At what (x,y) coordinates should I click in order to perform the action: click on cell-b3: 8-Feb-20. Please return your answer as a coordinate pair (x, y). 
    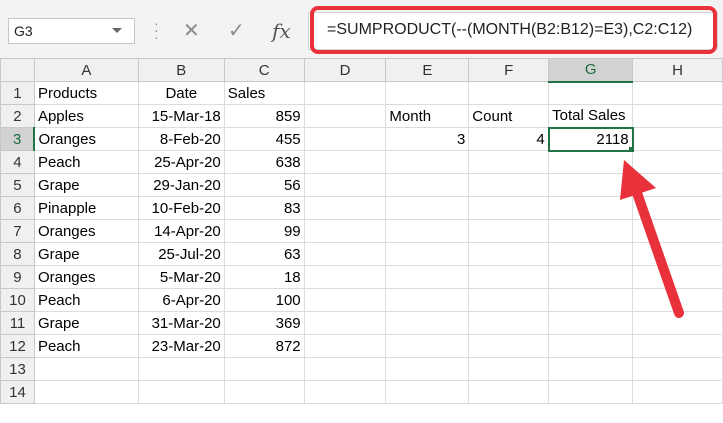
    Looking at the image, I should click on (181, 139).